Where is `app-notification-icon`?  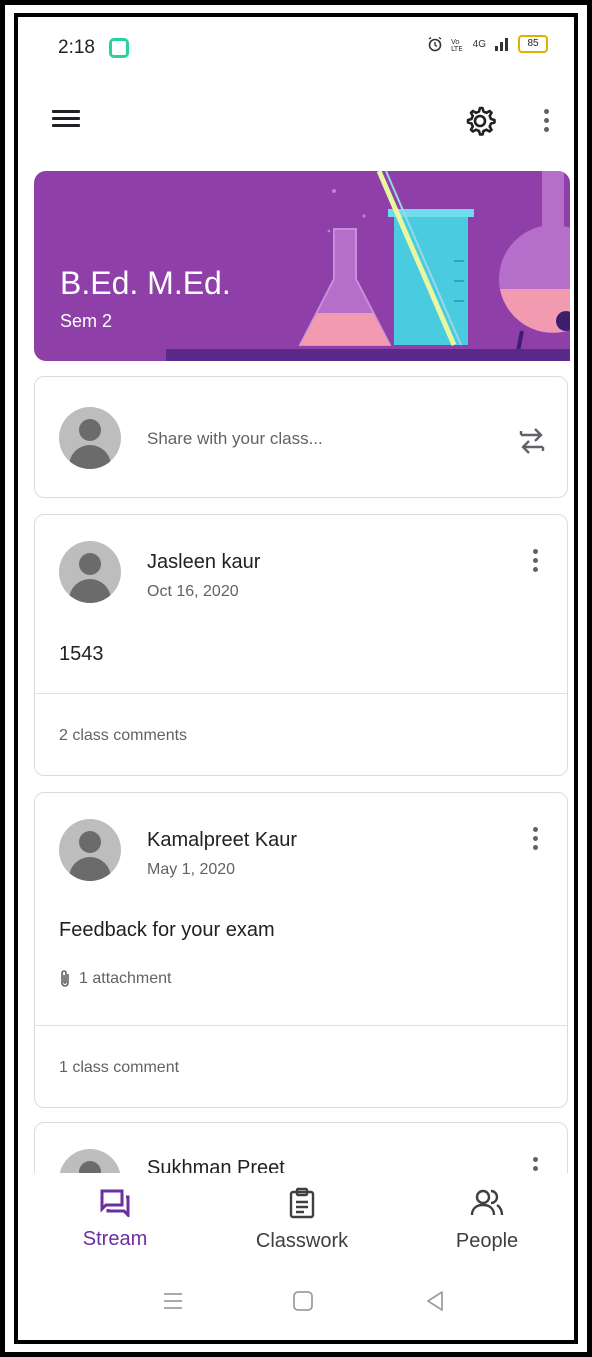
app-notification-icon is located at coordinates (119, 48).